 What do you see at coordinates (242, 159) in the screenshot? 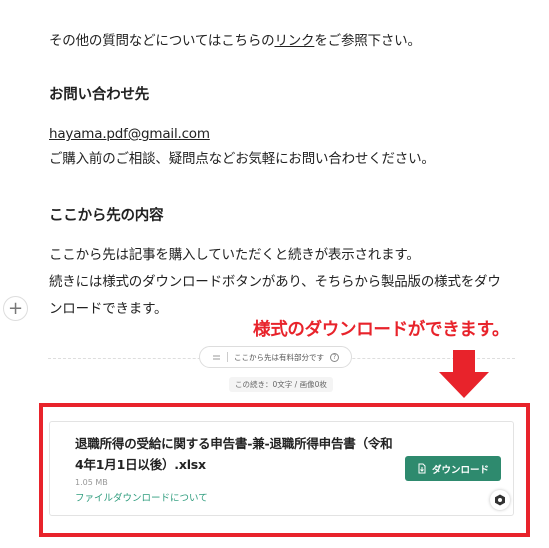
I see `contact-note: ご購入前のご相談、疑問点などお気軽にお問い合わせください。` at bounding box center [242, 159].